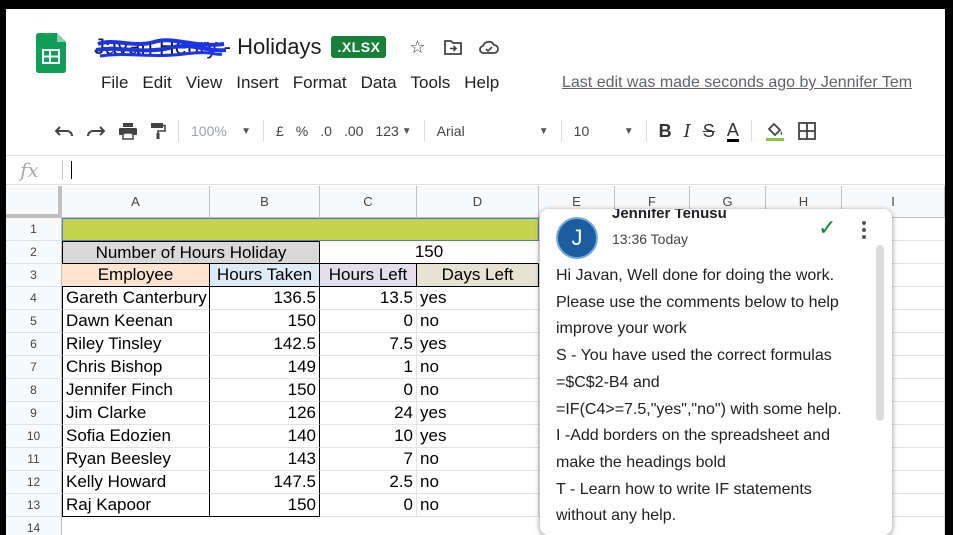 The height and width of the screenshot is (535, 953). What do you see at coordinates (368, 436) in the screenshot?
I see `hours-left-cell: 10` at bounding box center [368, 436].